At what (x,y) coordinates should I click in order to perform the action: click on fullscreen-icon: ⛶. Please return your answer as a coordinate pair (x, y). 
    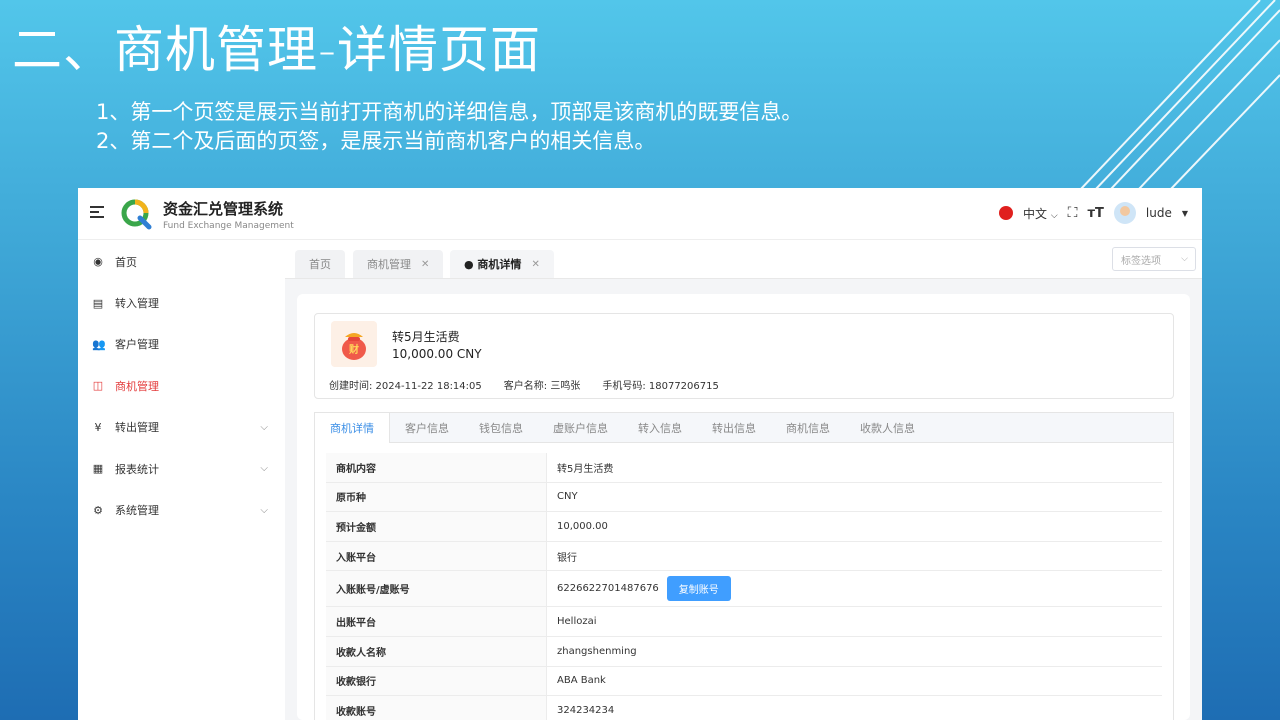
    Looking at the image, I should click on (1073, 213).